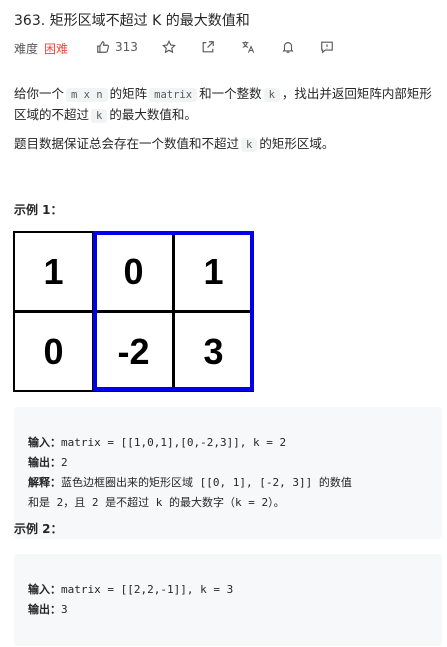  What do you see at coordinates (206, 482) in the screenshot?
I see `explanation-line-1: 蓝色边框圈出来的矩形区域 [[0, 1], [-2, 3]] 的数值` at bounding box center [206, 482].